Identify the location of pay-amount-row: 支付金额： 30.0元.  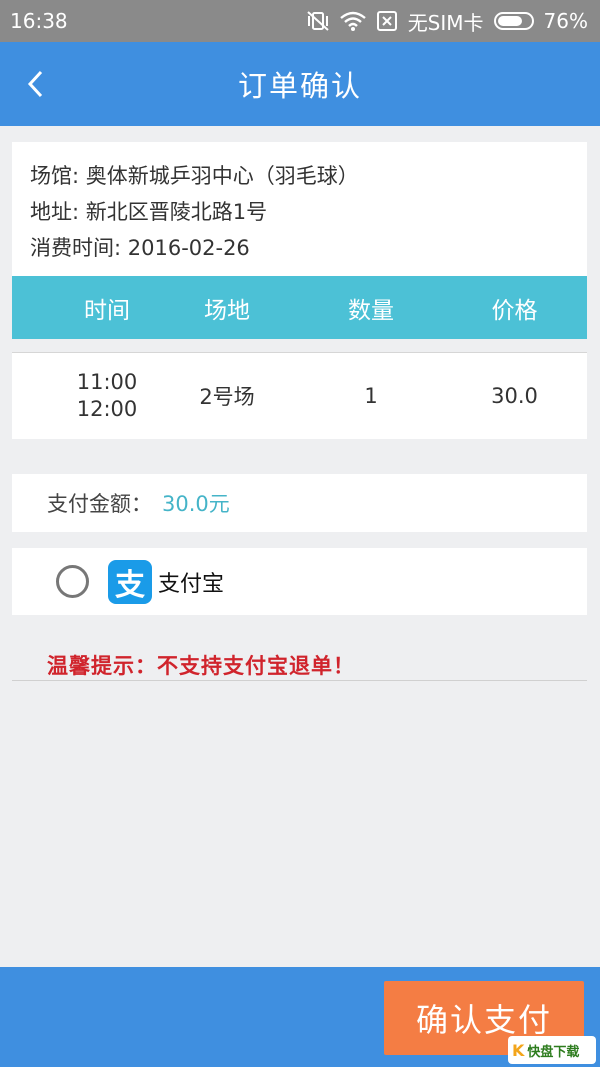
(299, 503).